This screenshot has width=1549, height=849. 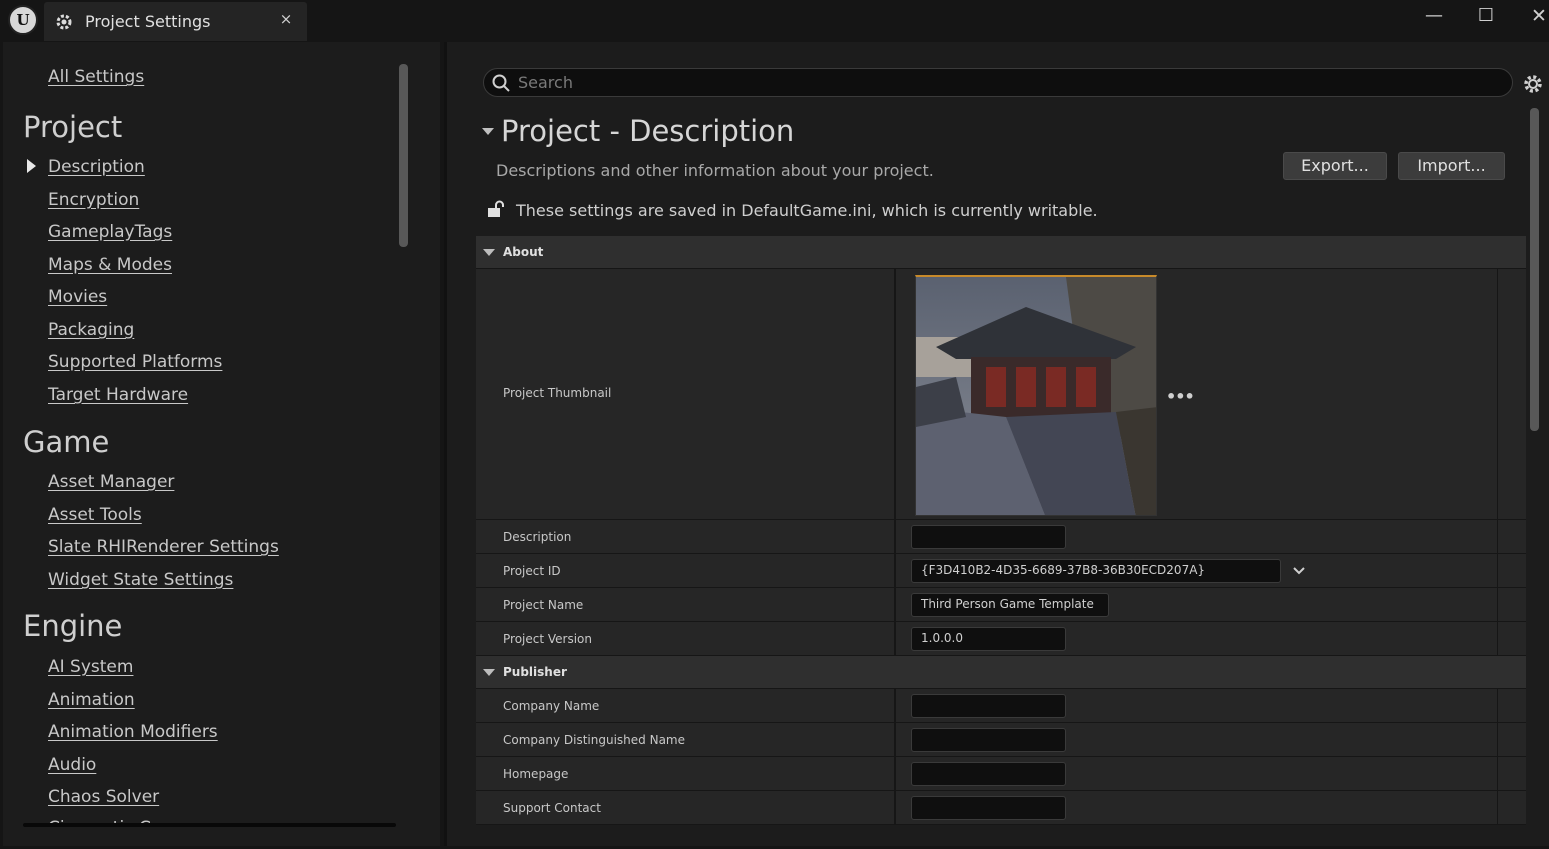 What do you see at coordinates (96, 77) in the screenshot?
I see `nav-all-settings: All Settings` at bounding box center [96, 77].